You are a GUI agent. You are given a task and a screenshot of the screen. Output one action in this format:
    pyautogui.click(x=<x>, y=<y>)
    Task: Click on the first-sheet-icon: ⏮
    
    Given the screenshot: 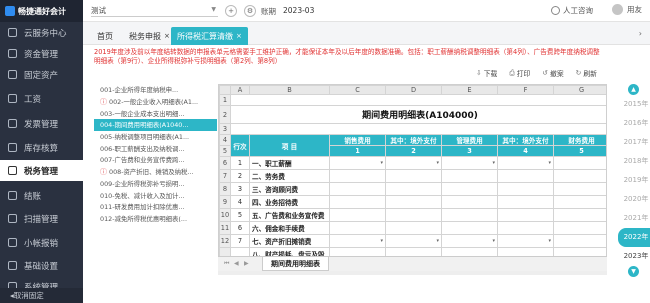 What is the action you would take?
    pyautogui.click(x=226, y=264)
    